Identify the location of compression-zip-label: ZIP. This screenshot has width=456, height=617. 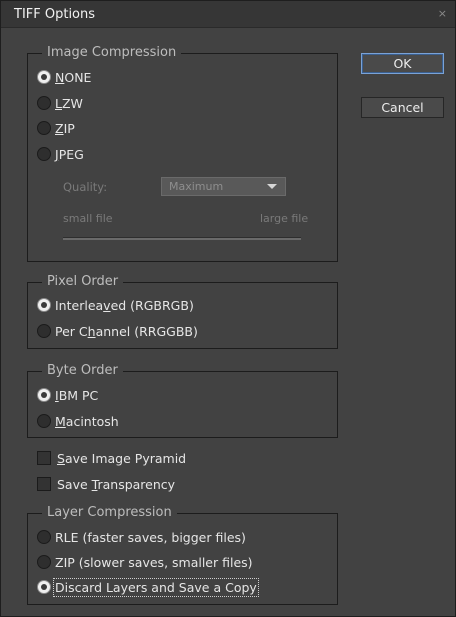
(65, 128).